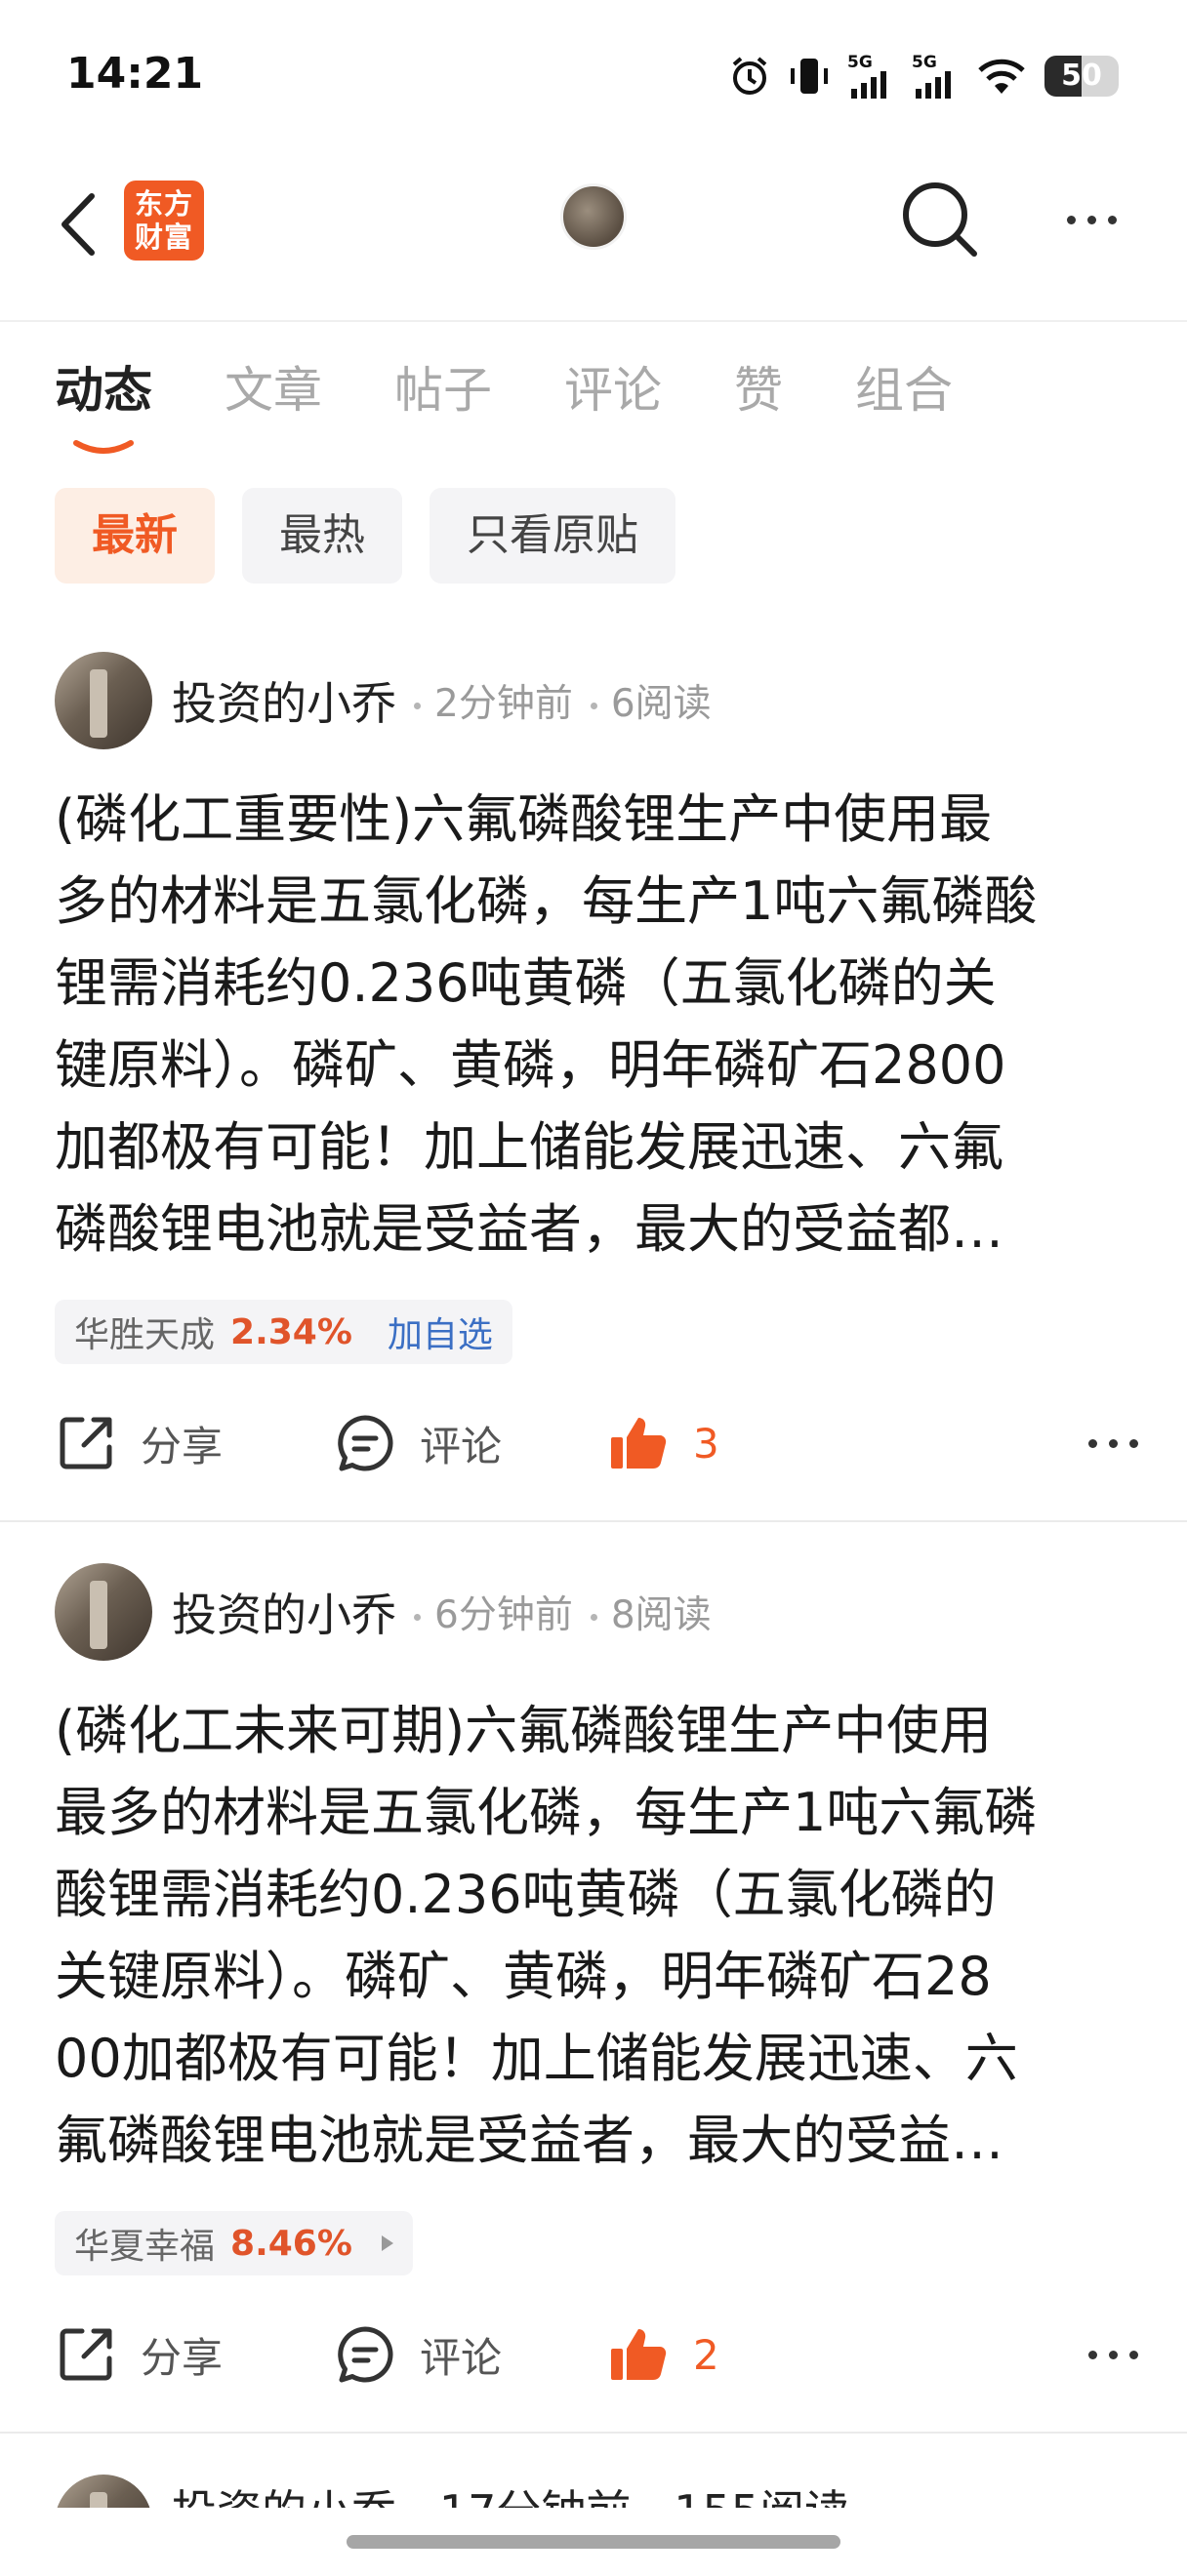 This screenshot has height=2576, width=1187. I want to click on like-count: 2, so click(706, 2354).